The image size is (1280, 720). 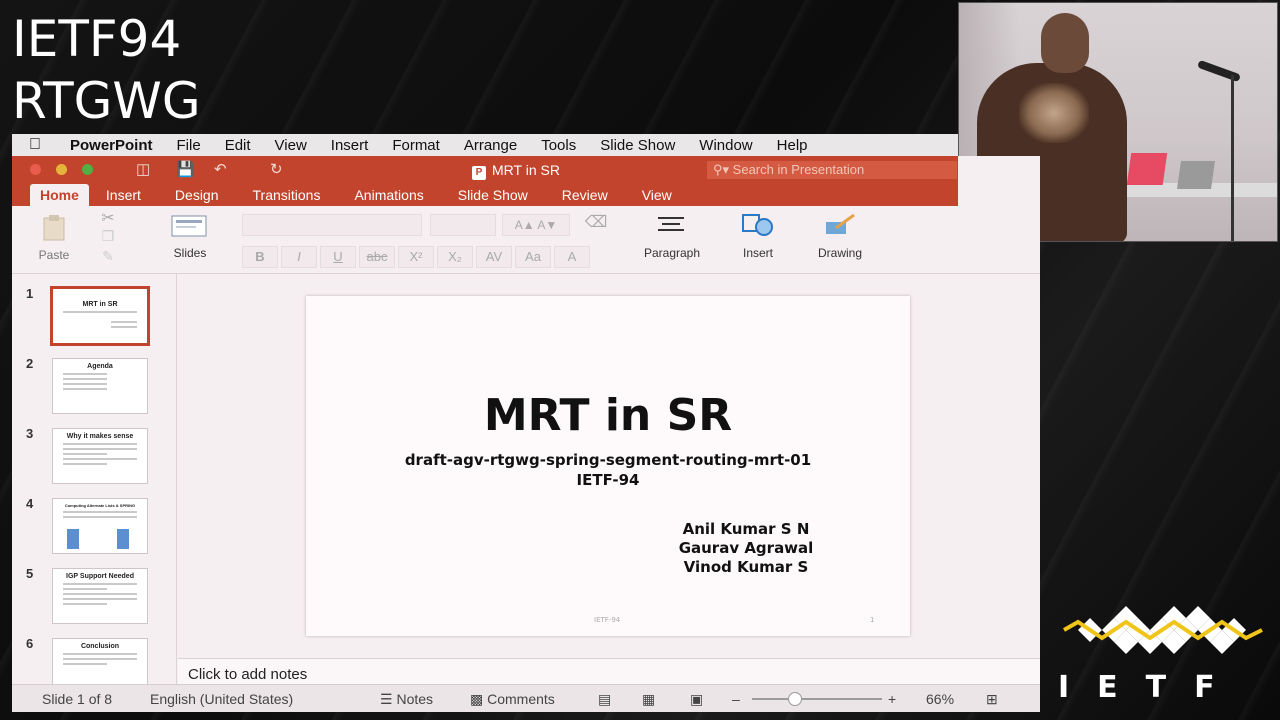 What do you see at coordinates (197, 195) in the screenshot?
I see `tab-design: Design` at bounding box center [197, 195].